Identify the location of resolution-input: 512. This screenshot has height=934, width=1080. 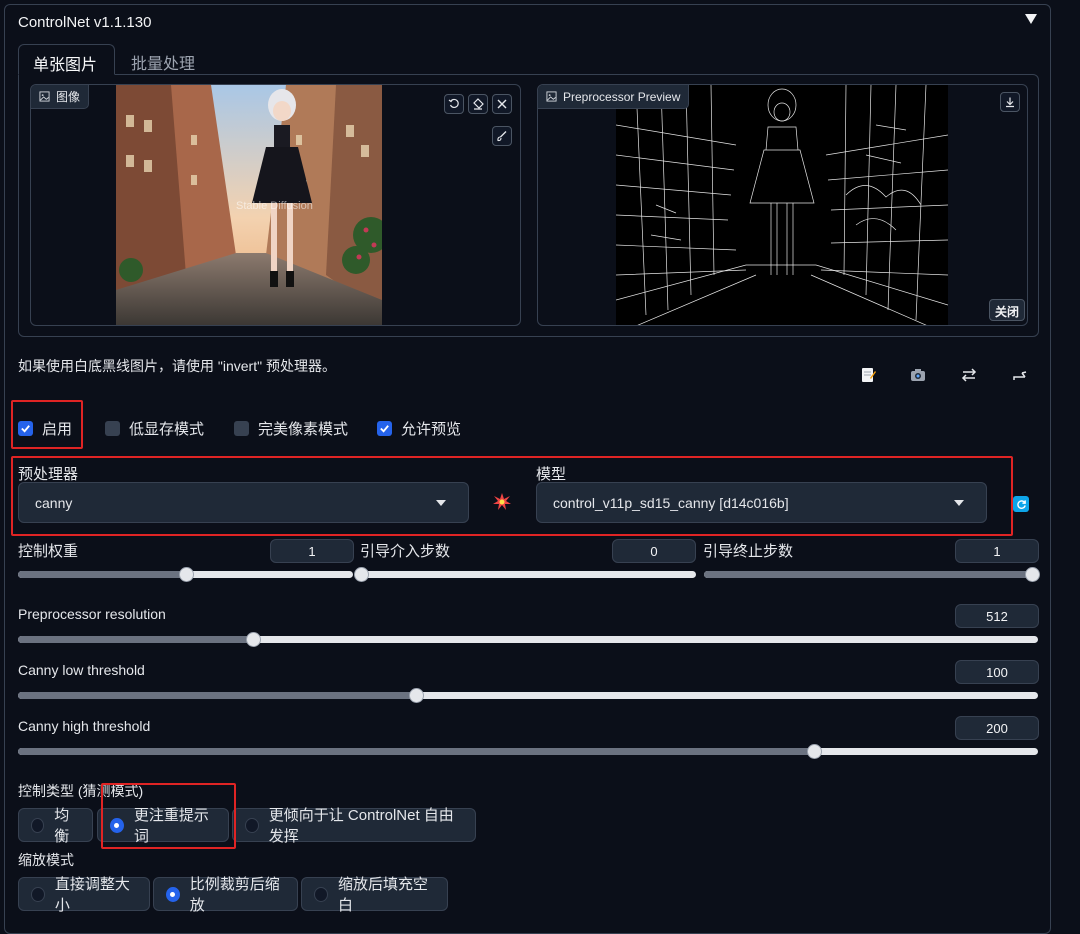
(997, 616).